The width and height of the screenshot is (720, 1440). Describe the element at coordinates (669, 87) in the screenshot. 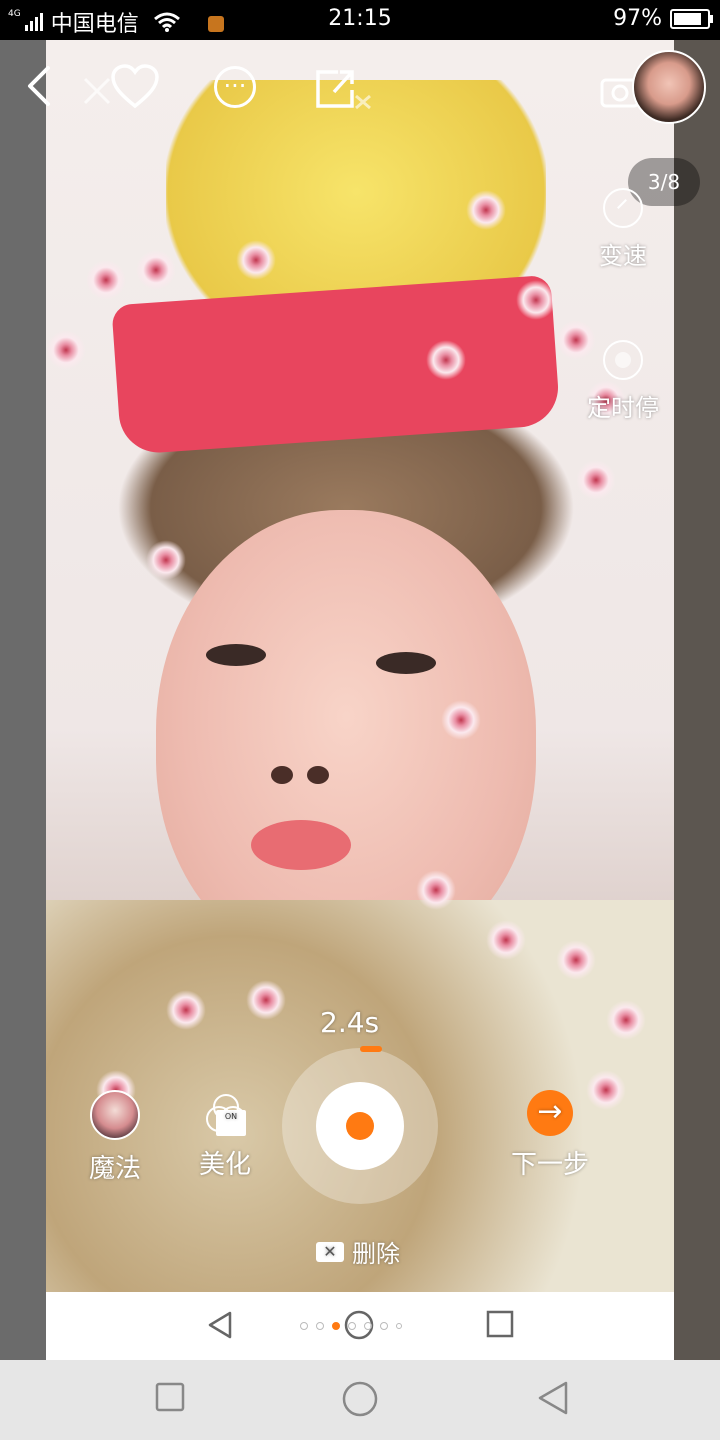

I see `user-avatar` at that location.